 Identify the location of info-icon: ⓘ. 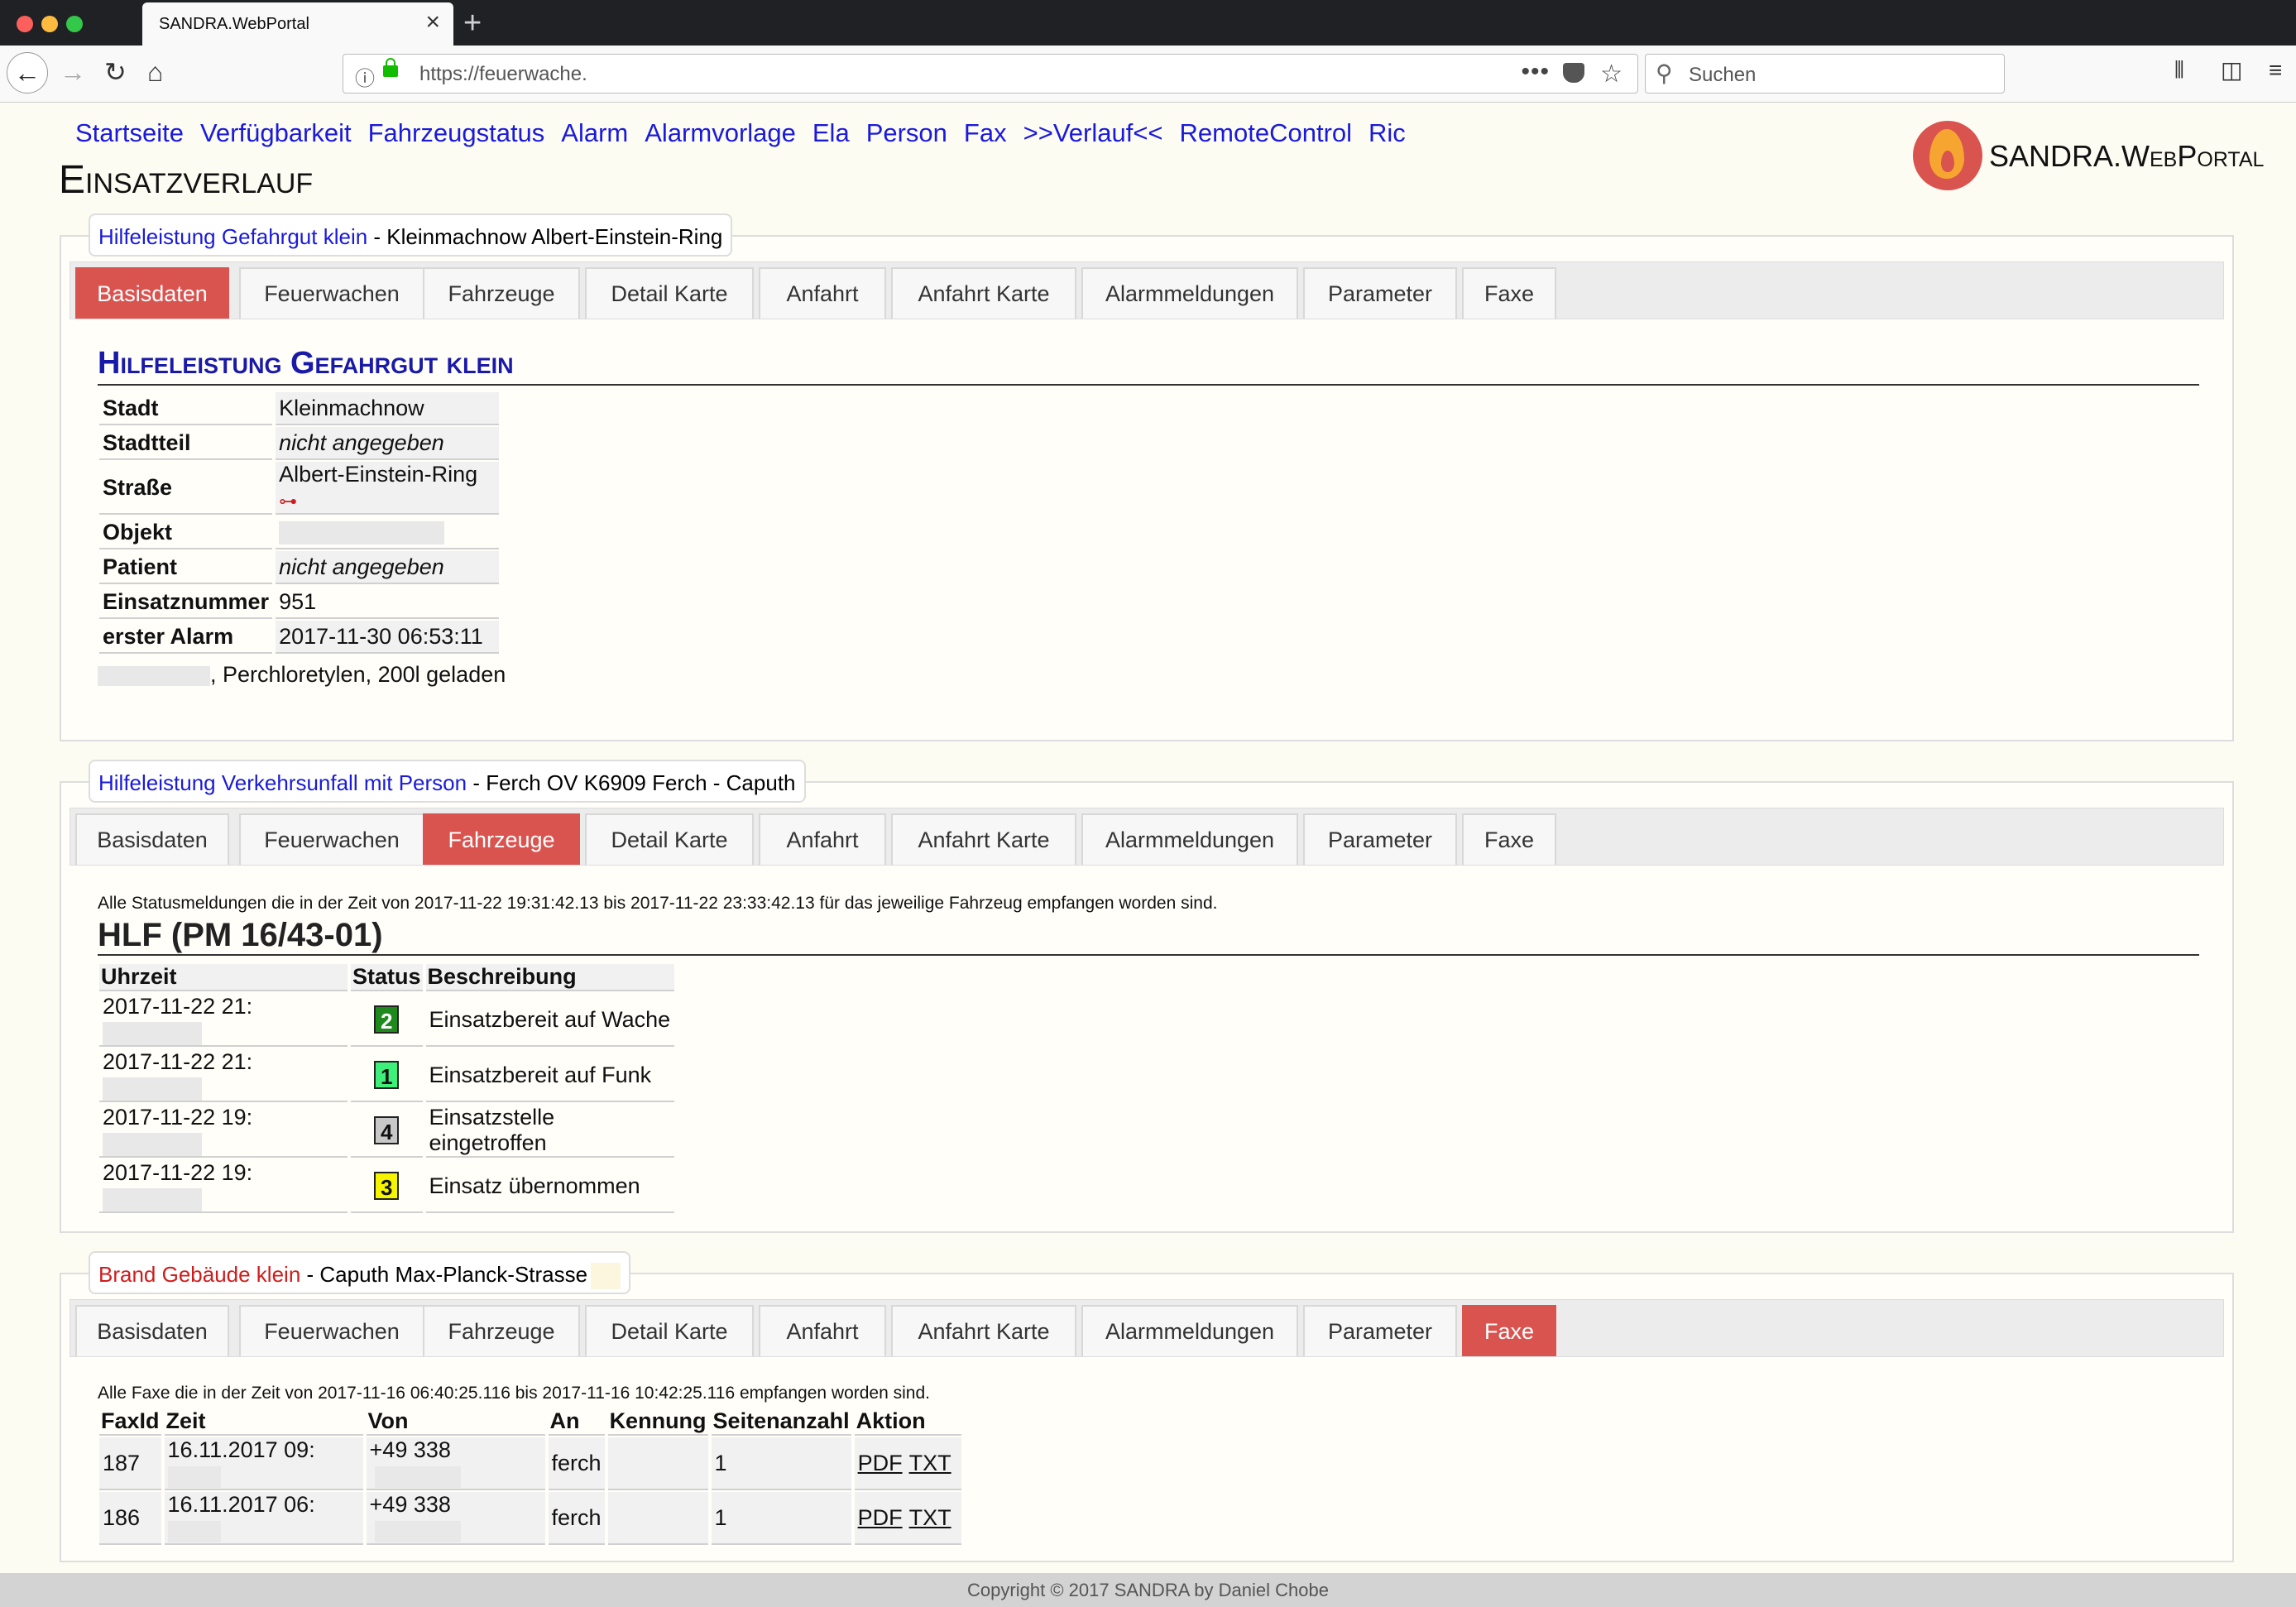
(365, 76).